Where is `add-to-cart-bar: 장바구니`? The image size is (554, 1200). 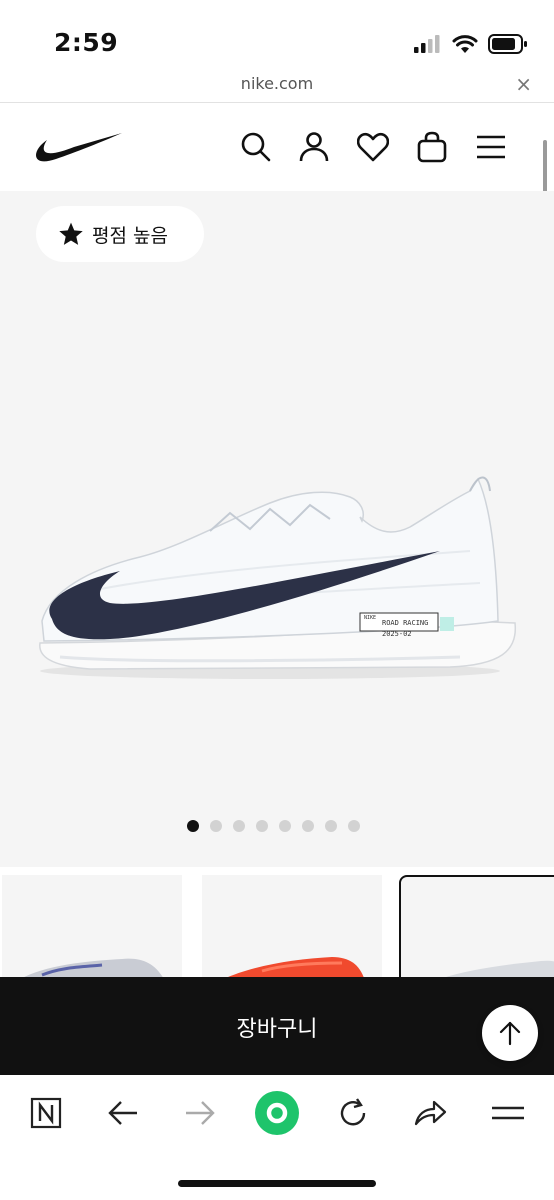
add-to-cart-bar: 장바구니 is located at coordinates (277, 1026).